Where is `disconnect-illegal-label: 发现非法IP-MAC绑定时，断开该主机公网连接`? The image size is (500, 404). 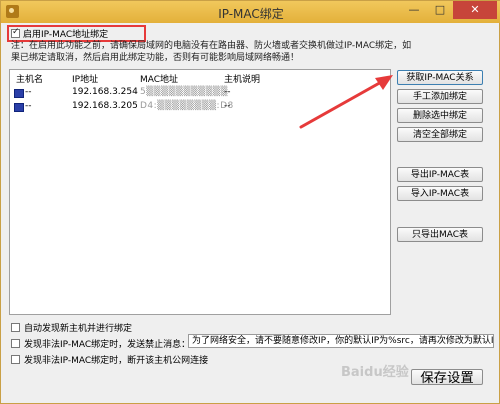 disconnect-illegal-label: 发现非法IP-MAC绑定时，断开该主机公网连接 is located at coordinates (116, 361).